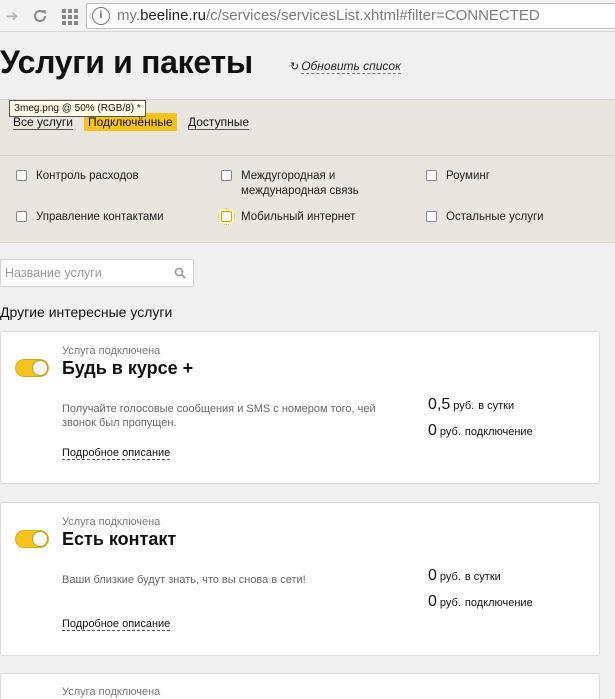  Describe the element at coordinates (458, 176) in the screenshot. I see `category-roaming: Роуминг` at that location.